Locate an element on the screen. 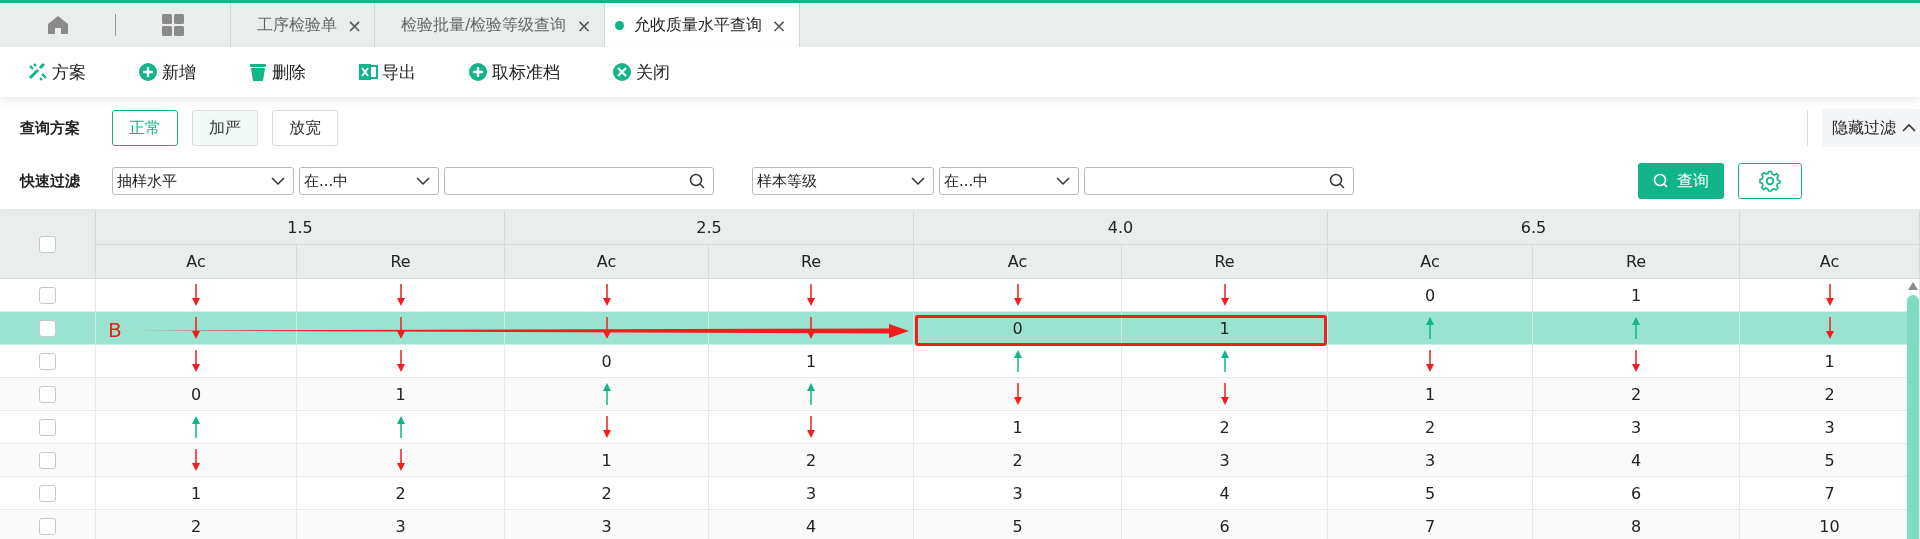 The width and height of the screenshot is (1920, 539). field-select: 抽样水平 is located at coordinates (203, 181).